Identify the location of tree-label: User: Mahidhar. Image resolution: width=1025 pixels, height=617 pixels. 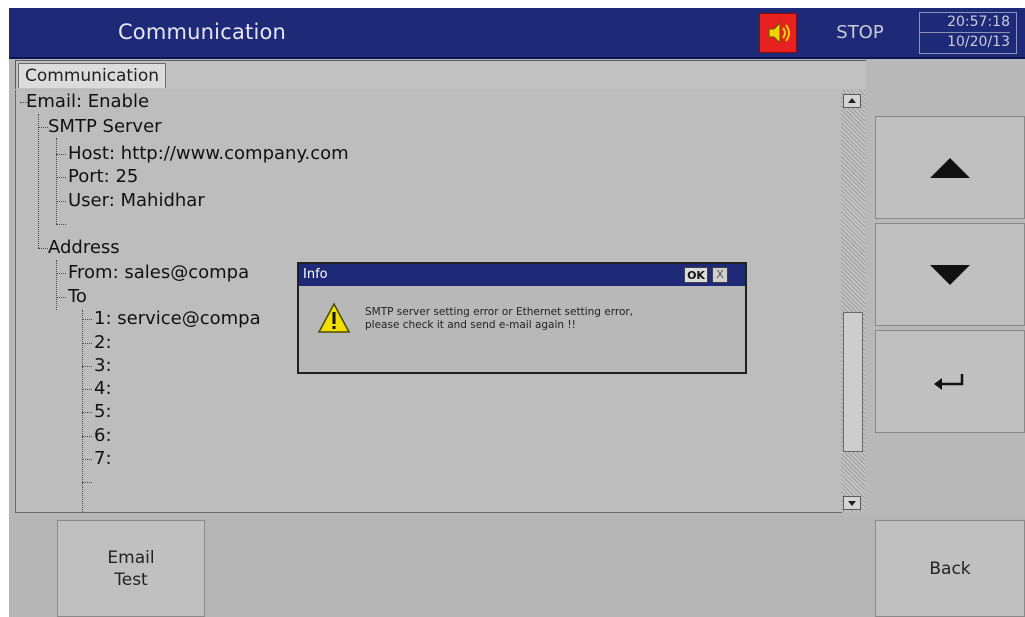
(136, 200).